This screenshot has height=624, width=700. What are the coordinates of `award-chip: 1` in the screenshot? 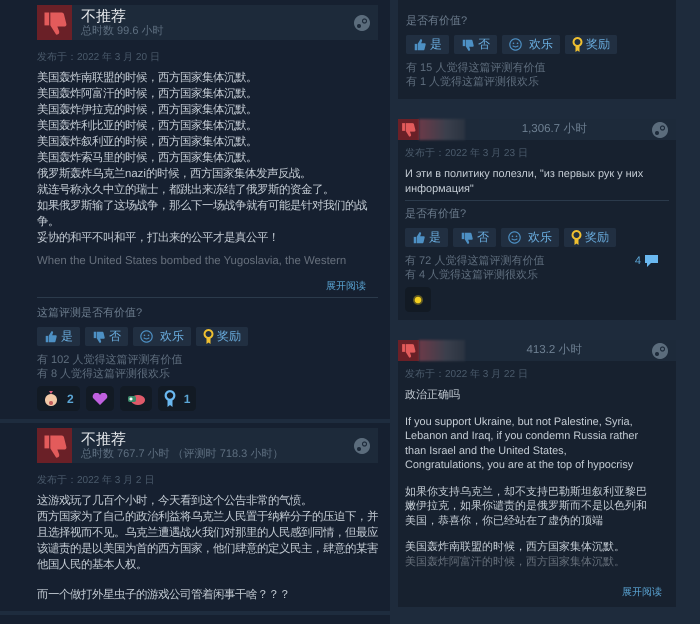 It's located at (177, 398).